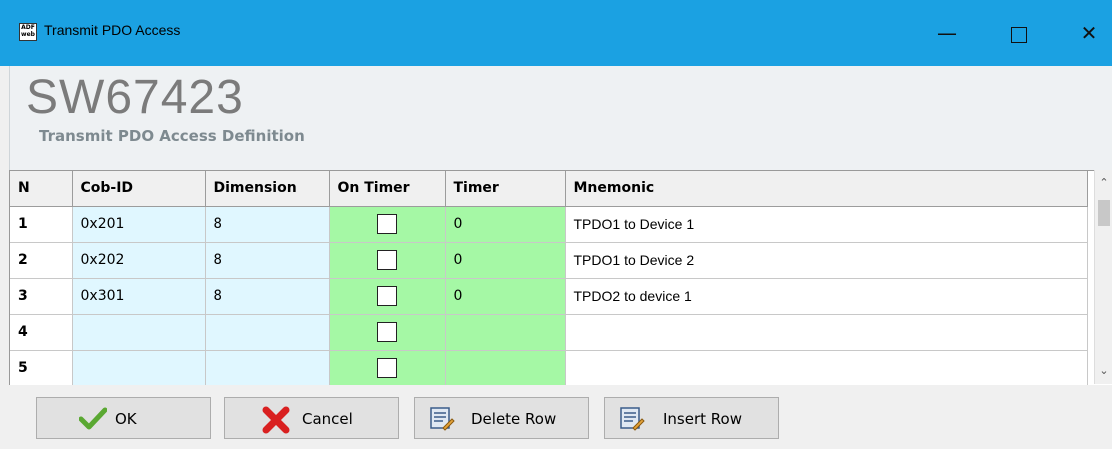  What do you see at coordinates (41, 332) in the screenshot?
I see `row-number-cell: 4` at bounding box center [41, 332].